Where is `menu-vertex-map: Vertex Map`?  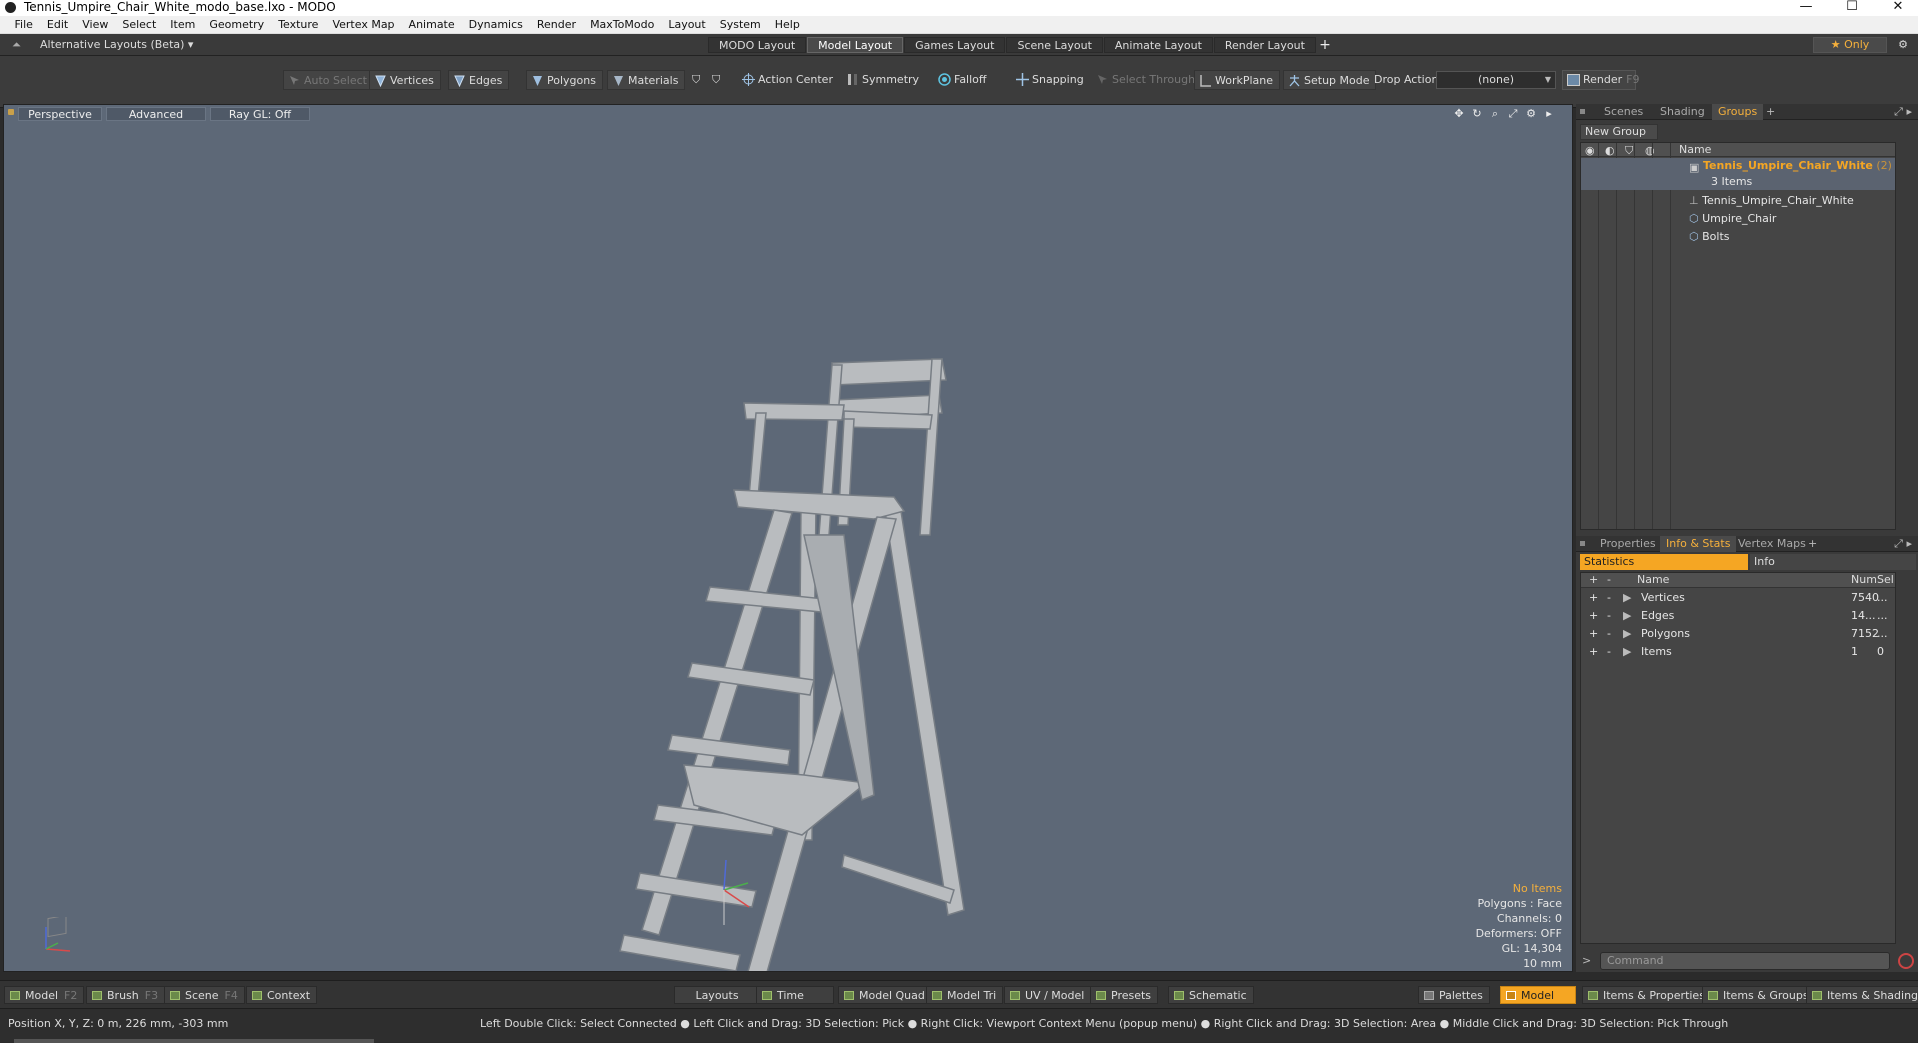 menu-vertex-map: Vertex Map is located at coordinates (363, 25).